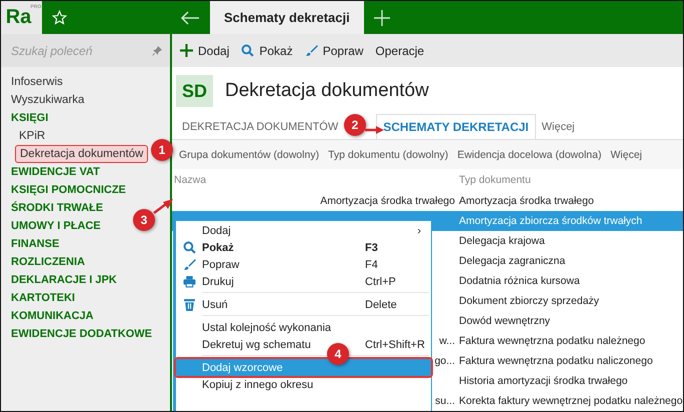 The height and width of the screenshot is (412, 684). I want to click on shortcut-text: Delete, so click(381, 304).